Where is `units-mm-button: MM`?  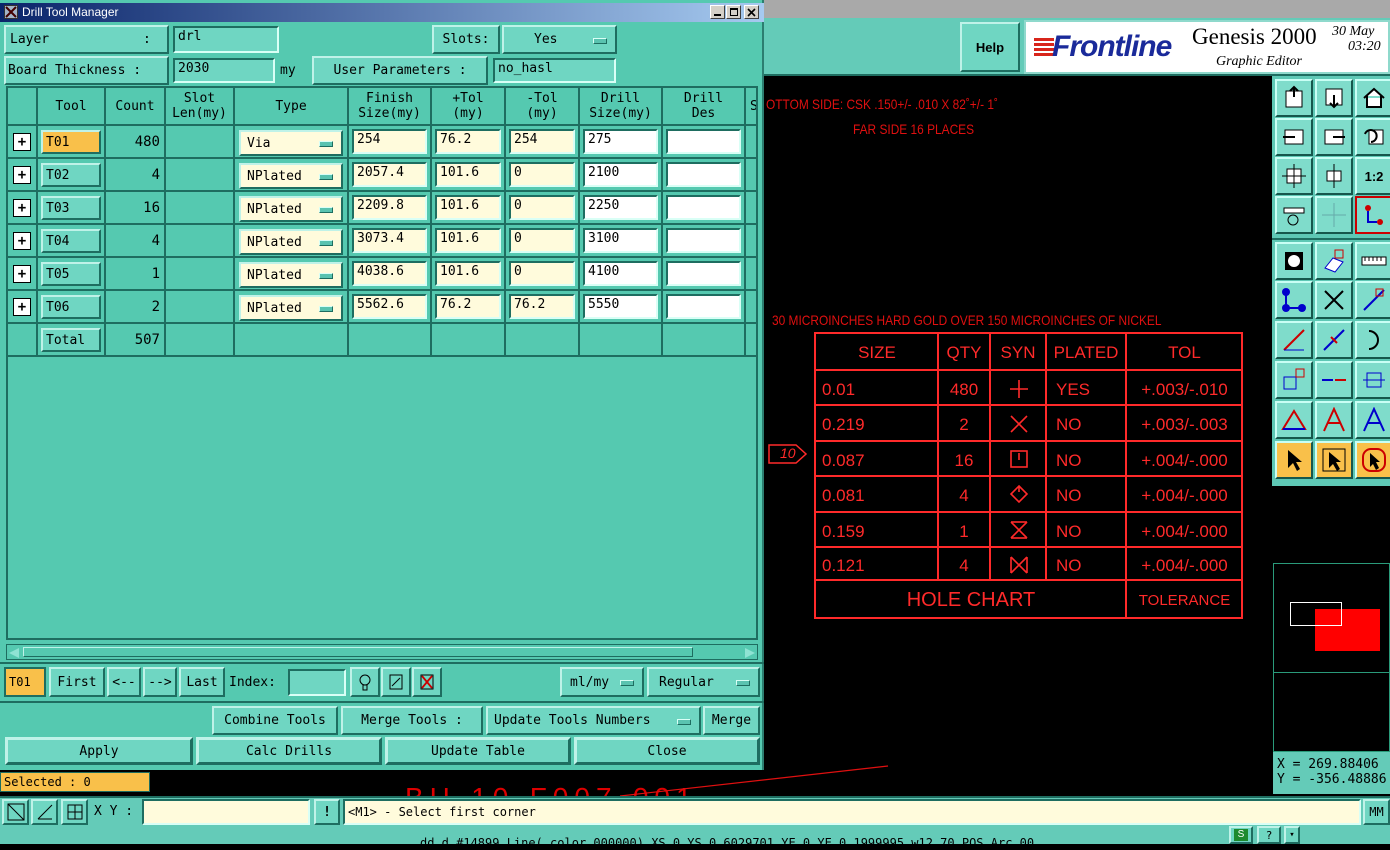 units-mm-button: MM is located at coordinates (1376, 812).